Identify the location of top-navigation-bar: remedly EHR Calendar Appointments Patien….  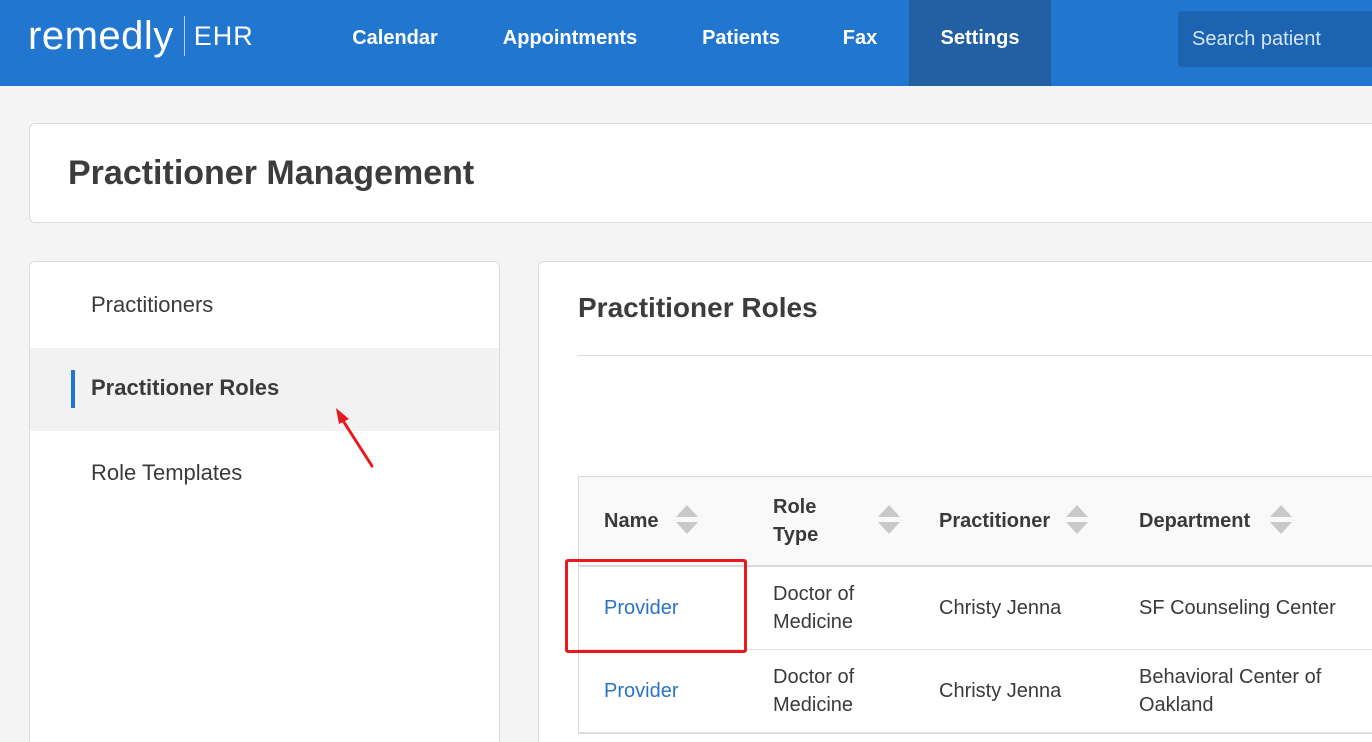
(686, 43).